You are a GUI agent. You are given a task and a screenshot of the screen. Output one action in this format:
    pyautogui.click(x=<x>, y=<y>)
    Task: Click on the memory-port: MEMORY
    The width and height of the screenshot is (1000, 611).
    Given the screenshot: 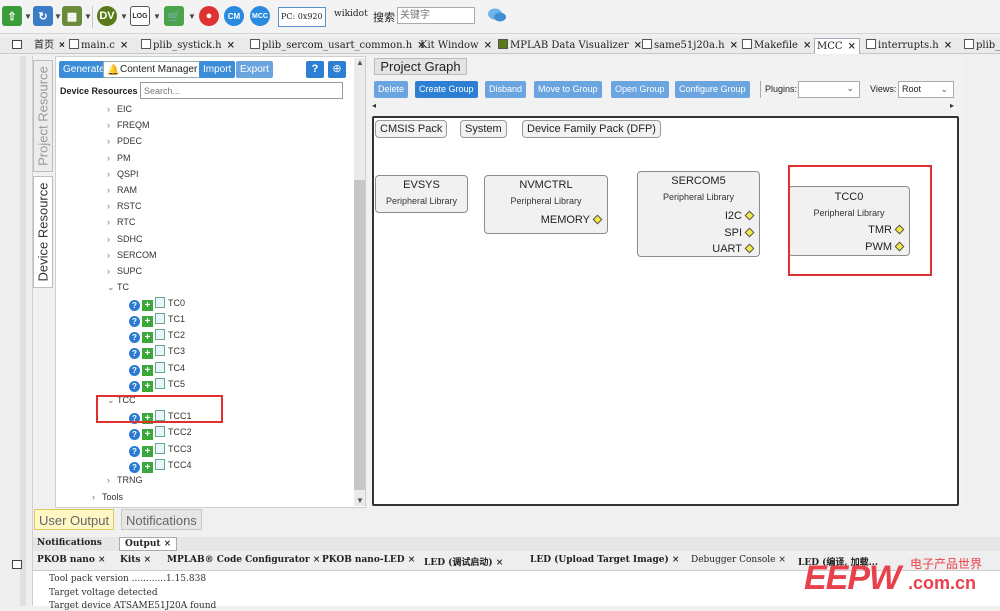 What is the action you would take?
    pyautogui.click(x=572, y=220)
    